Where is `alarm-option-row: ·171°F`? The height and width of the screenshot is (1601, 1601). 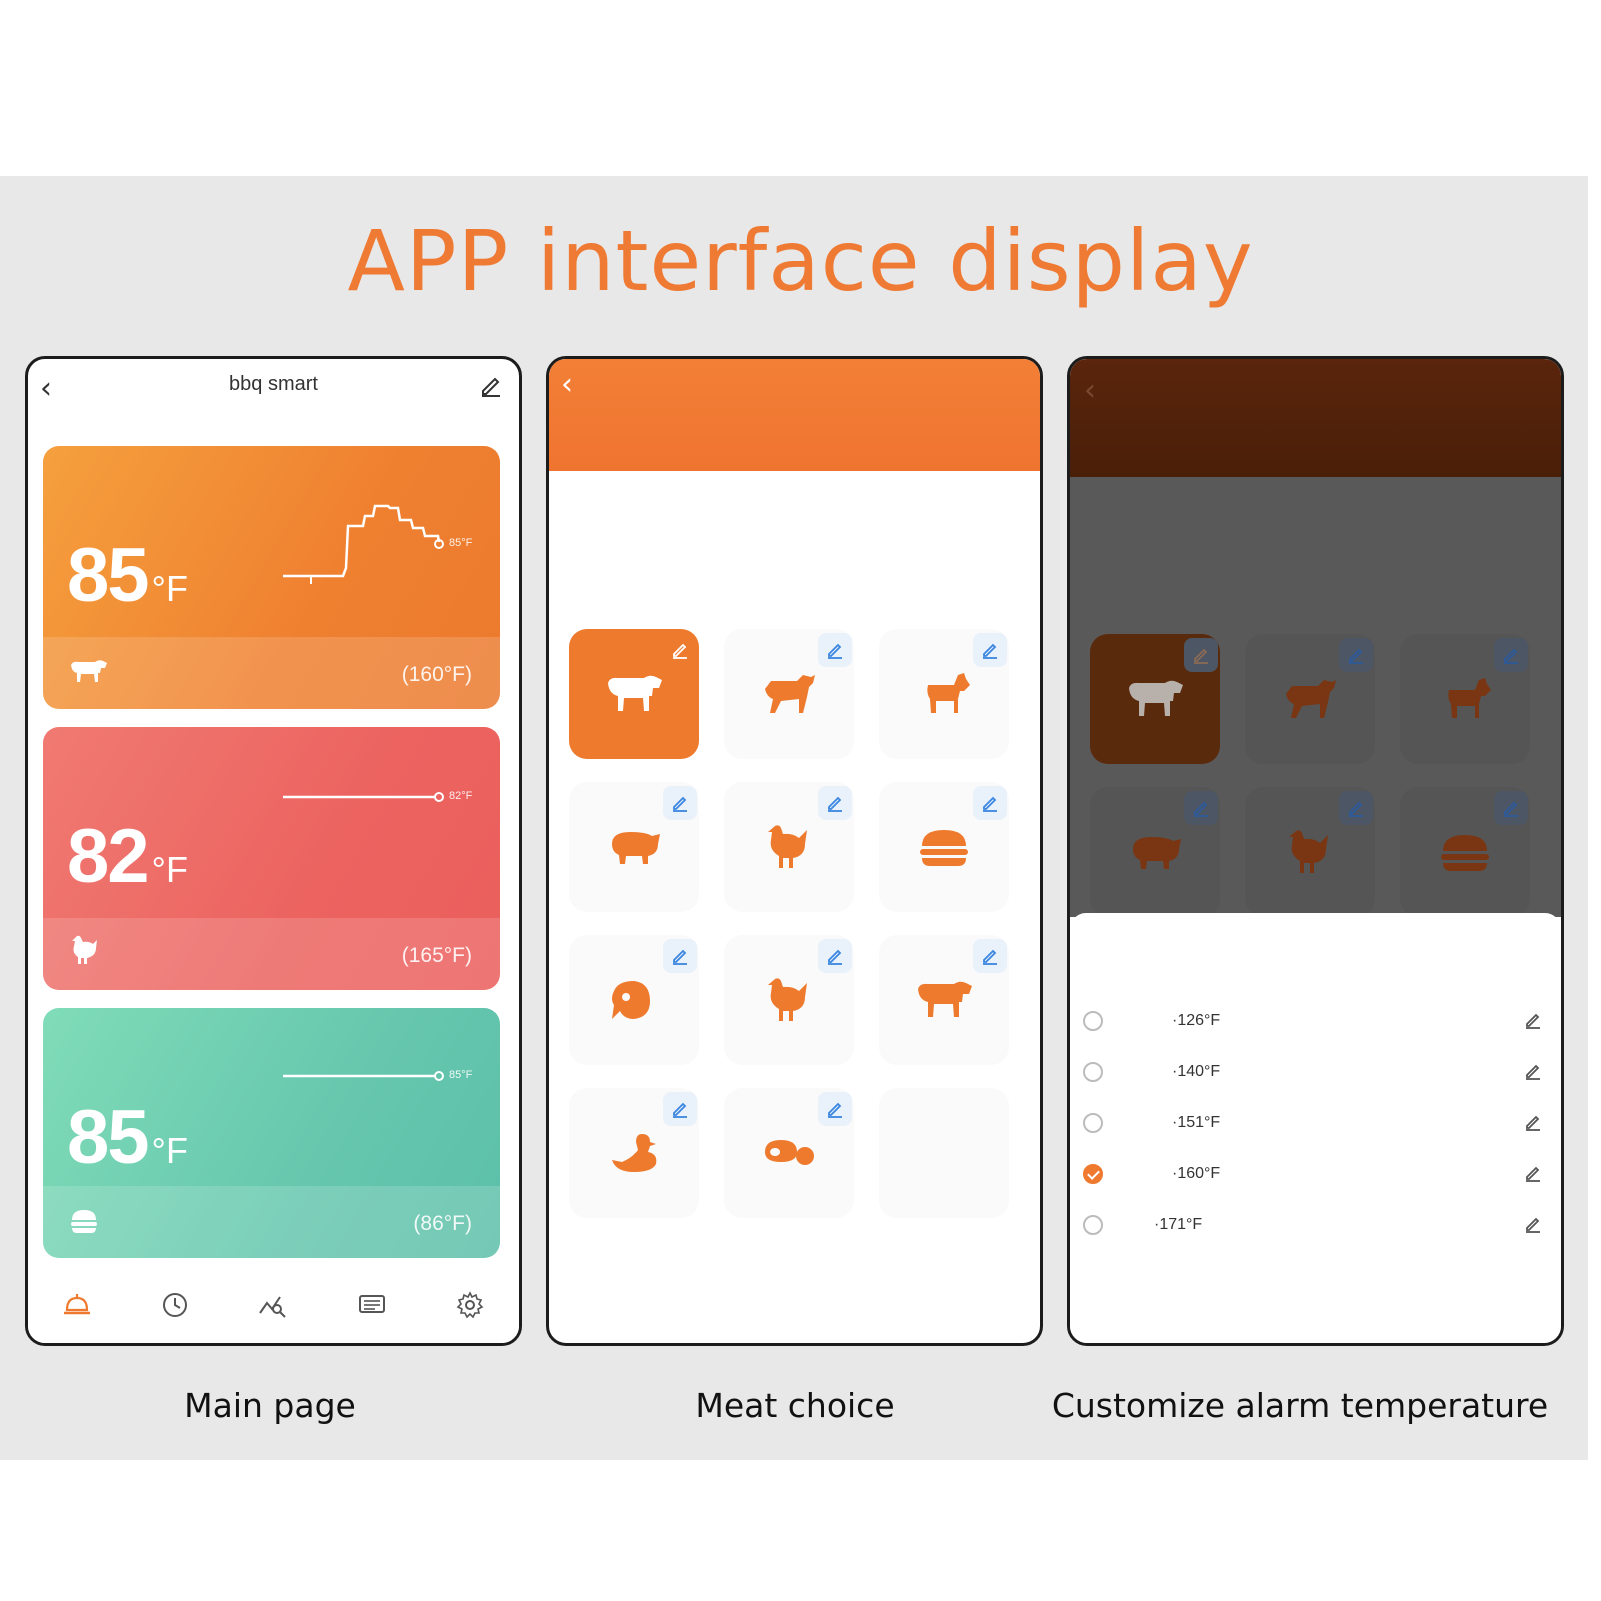
alarm-option-row: ·171°F is located at coordinates (1315, 1227).